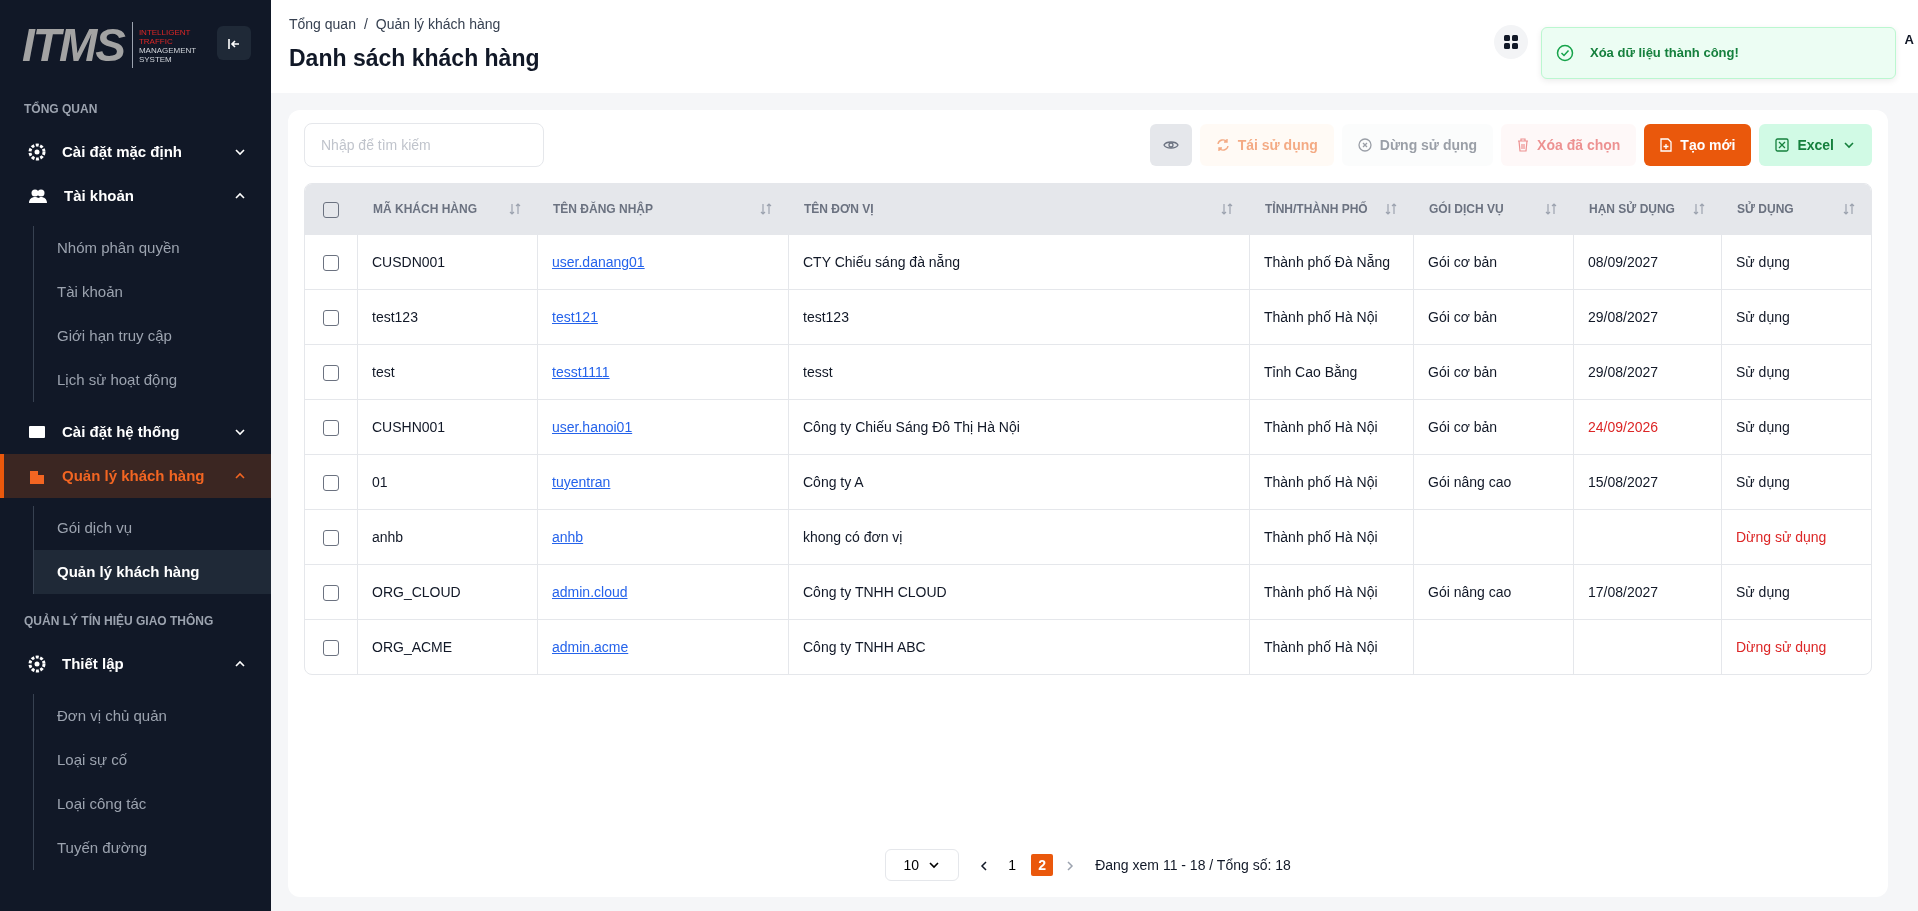  What do you see at coordinates (984, 865) in the screenshot?
I see `chevron-left-icon` at bounding box center [984, 865].